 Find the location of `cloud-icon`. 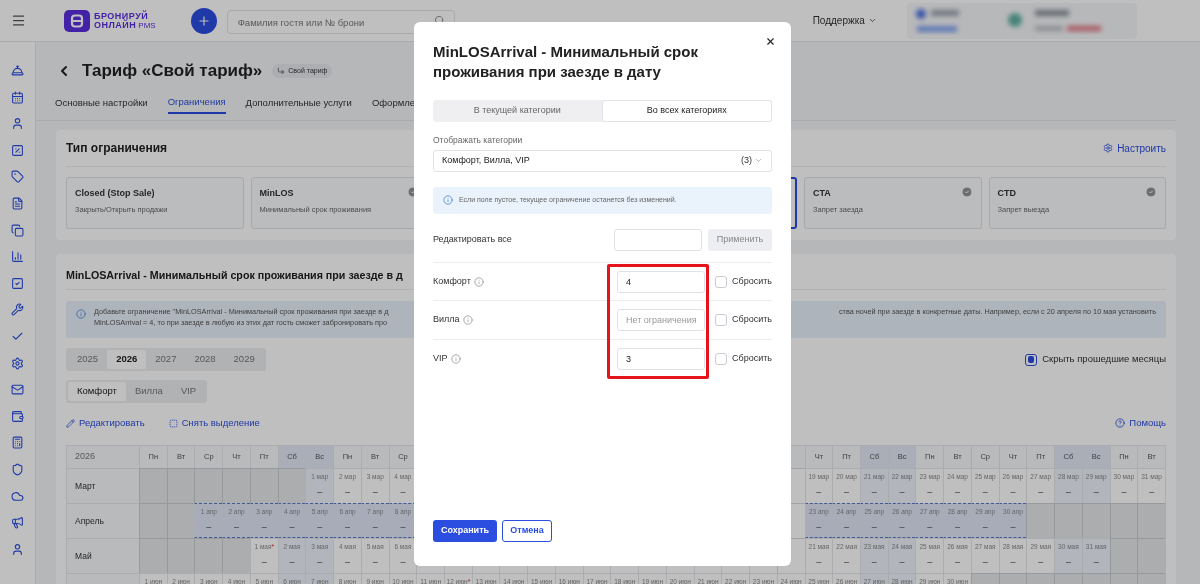

cloud-icon is located at coordinates (17, 496).